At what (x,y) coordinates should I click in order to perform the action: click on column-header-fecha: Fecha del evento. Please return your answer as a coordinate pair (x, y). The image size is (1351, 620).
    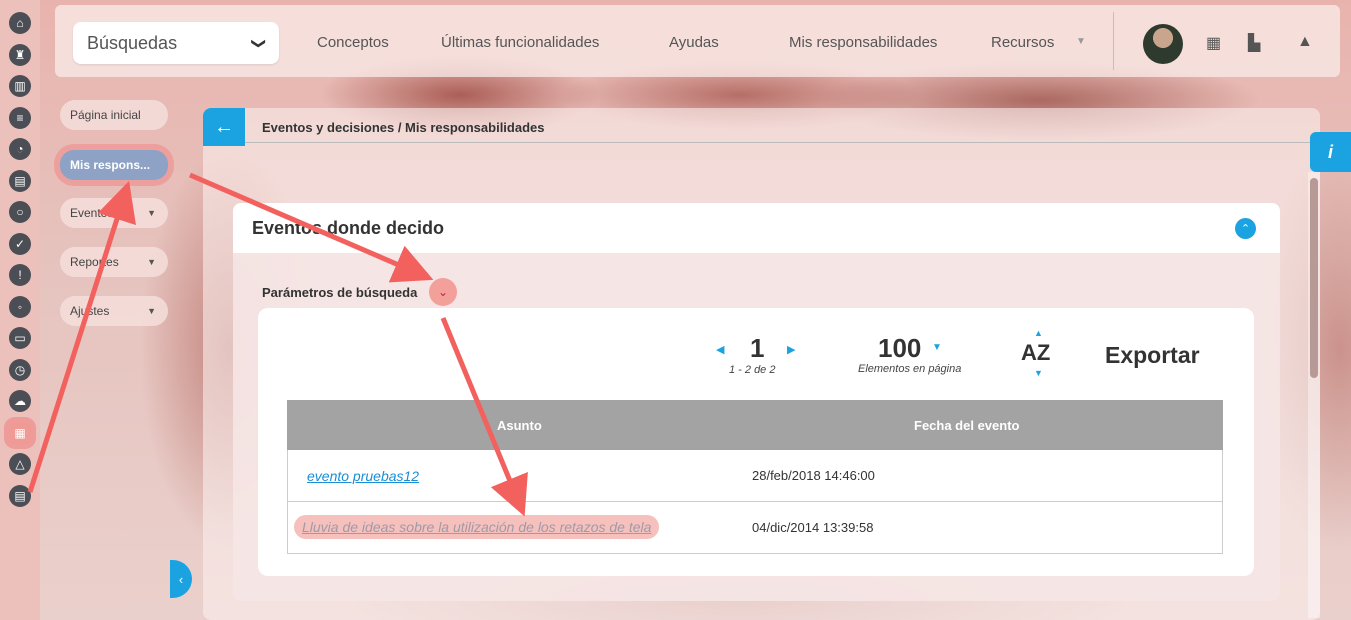
    Looking at the image, I should click on (966, 425).